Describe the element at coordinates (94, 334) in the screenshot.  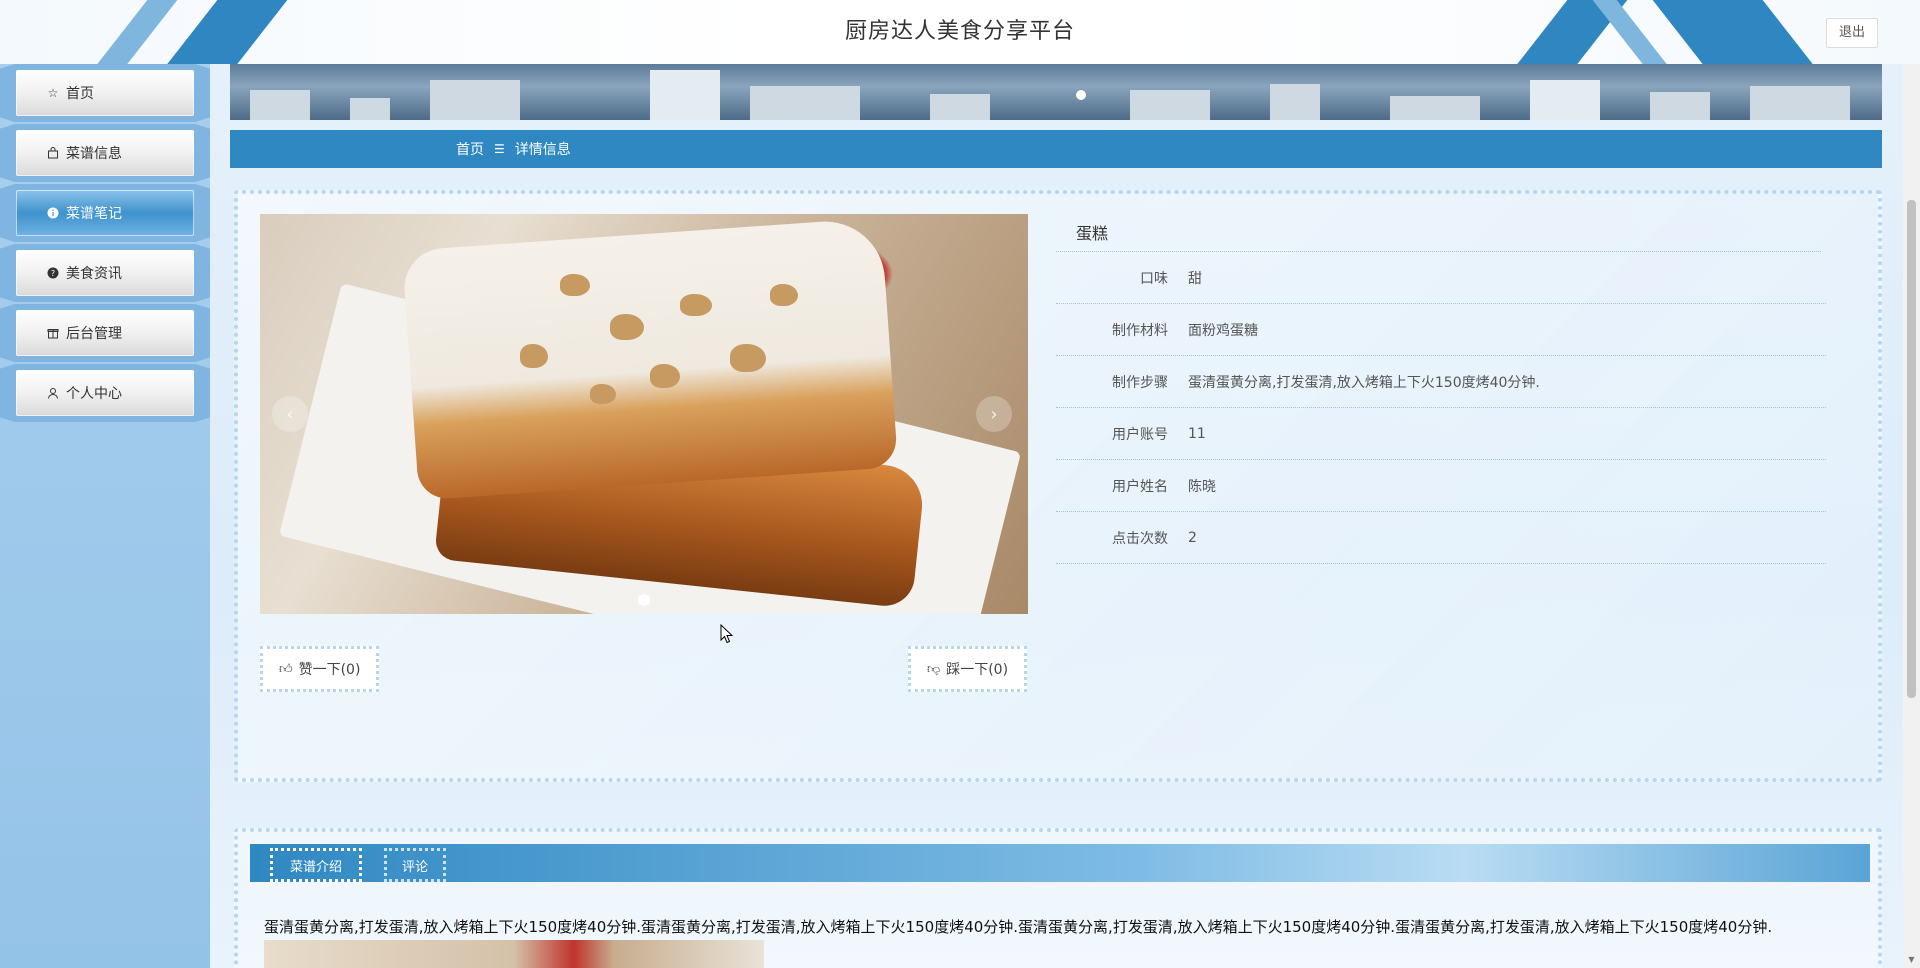
I see `sidebar-item-label: 后台管理` at that location.